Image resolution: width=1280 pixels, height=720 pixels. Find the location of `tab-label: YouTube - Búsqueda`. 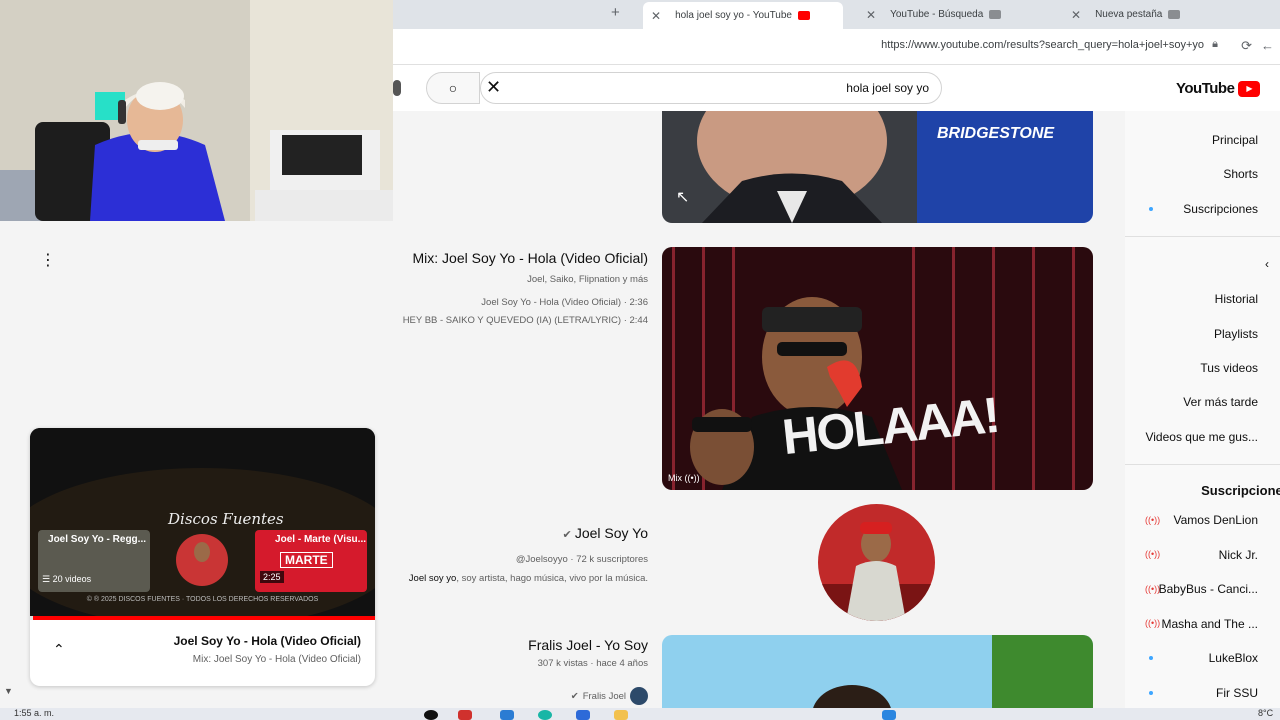

tab-label: YouTube - Búsqueda is located at coordinates (937, 14).